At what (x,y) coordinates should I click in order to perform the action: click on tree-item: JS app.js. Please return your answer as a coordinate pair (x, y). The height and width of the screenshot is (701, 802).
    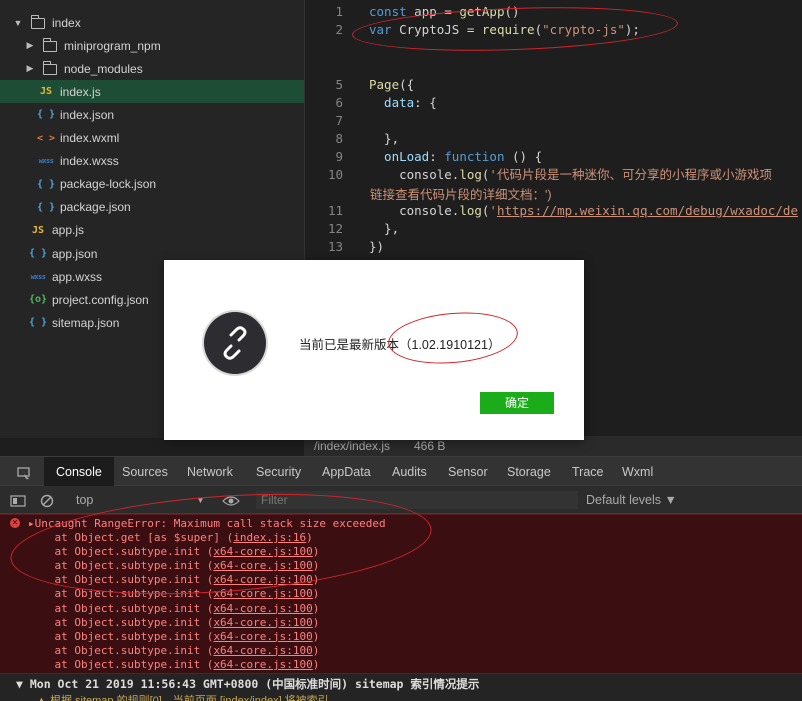
    Looking at the image, I should click on (152, 230).